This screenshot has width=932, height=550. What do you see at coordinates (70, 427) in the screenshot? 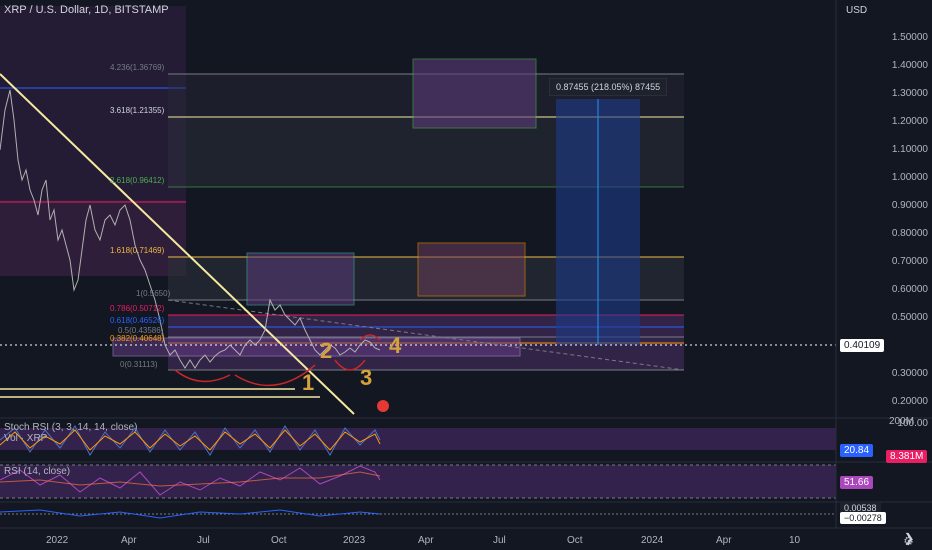
I see `stoch-rsi-title: Stoch RSI (3, 3, 14, 14, close)` at bounding box center [70, 427].